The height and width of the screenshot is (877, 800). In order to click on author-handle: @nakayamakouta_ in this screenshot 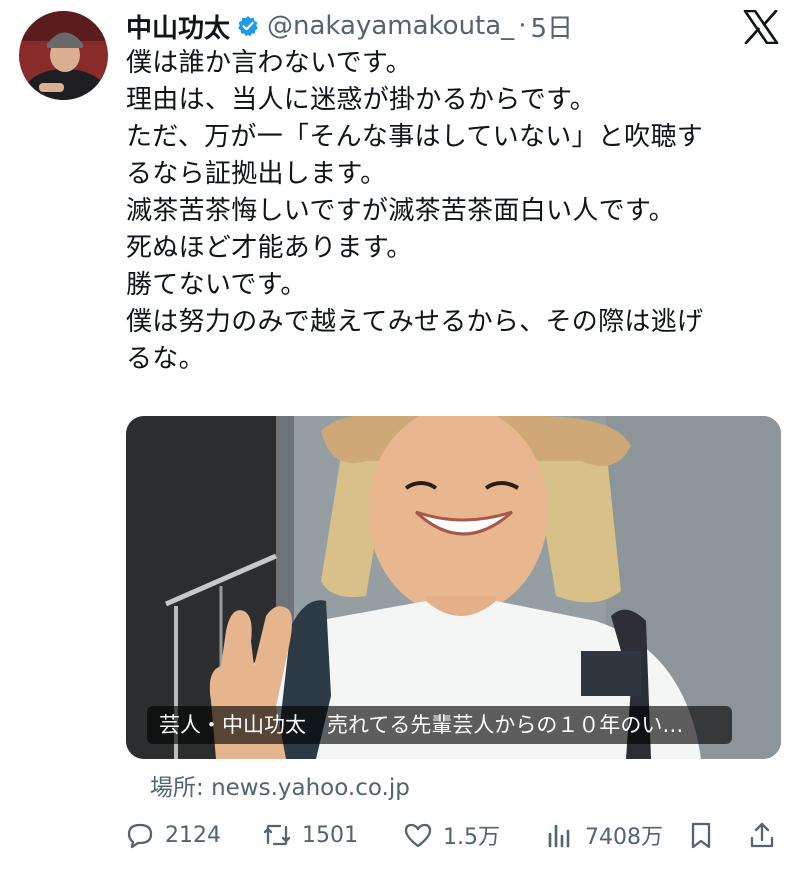, I will do `click(390, 26)`.